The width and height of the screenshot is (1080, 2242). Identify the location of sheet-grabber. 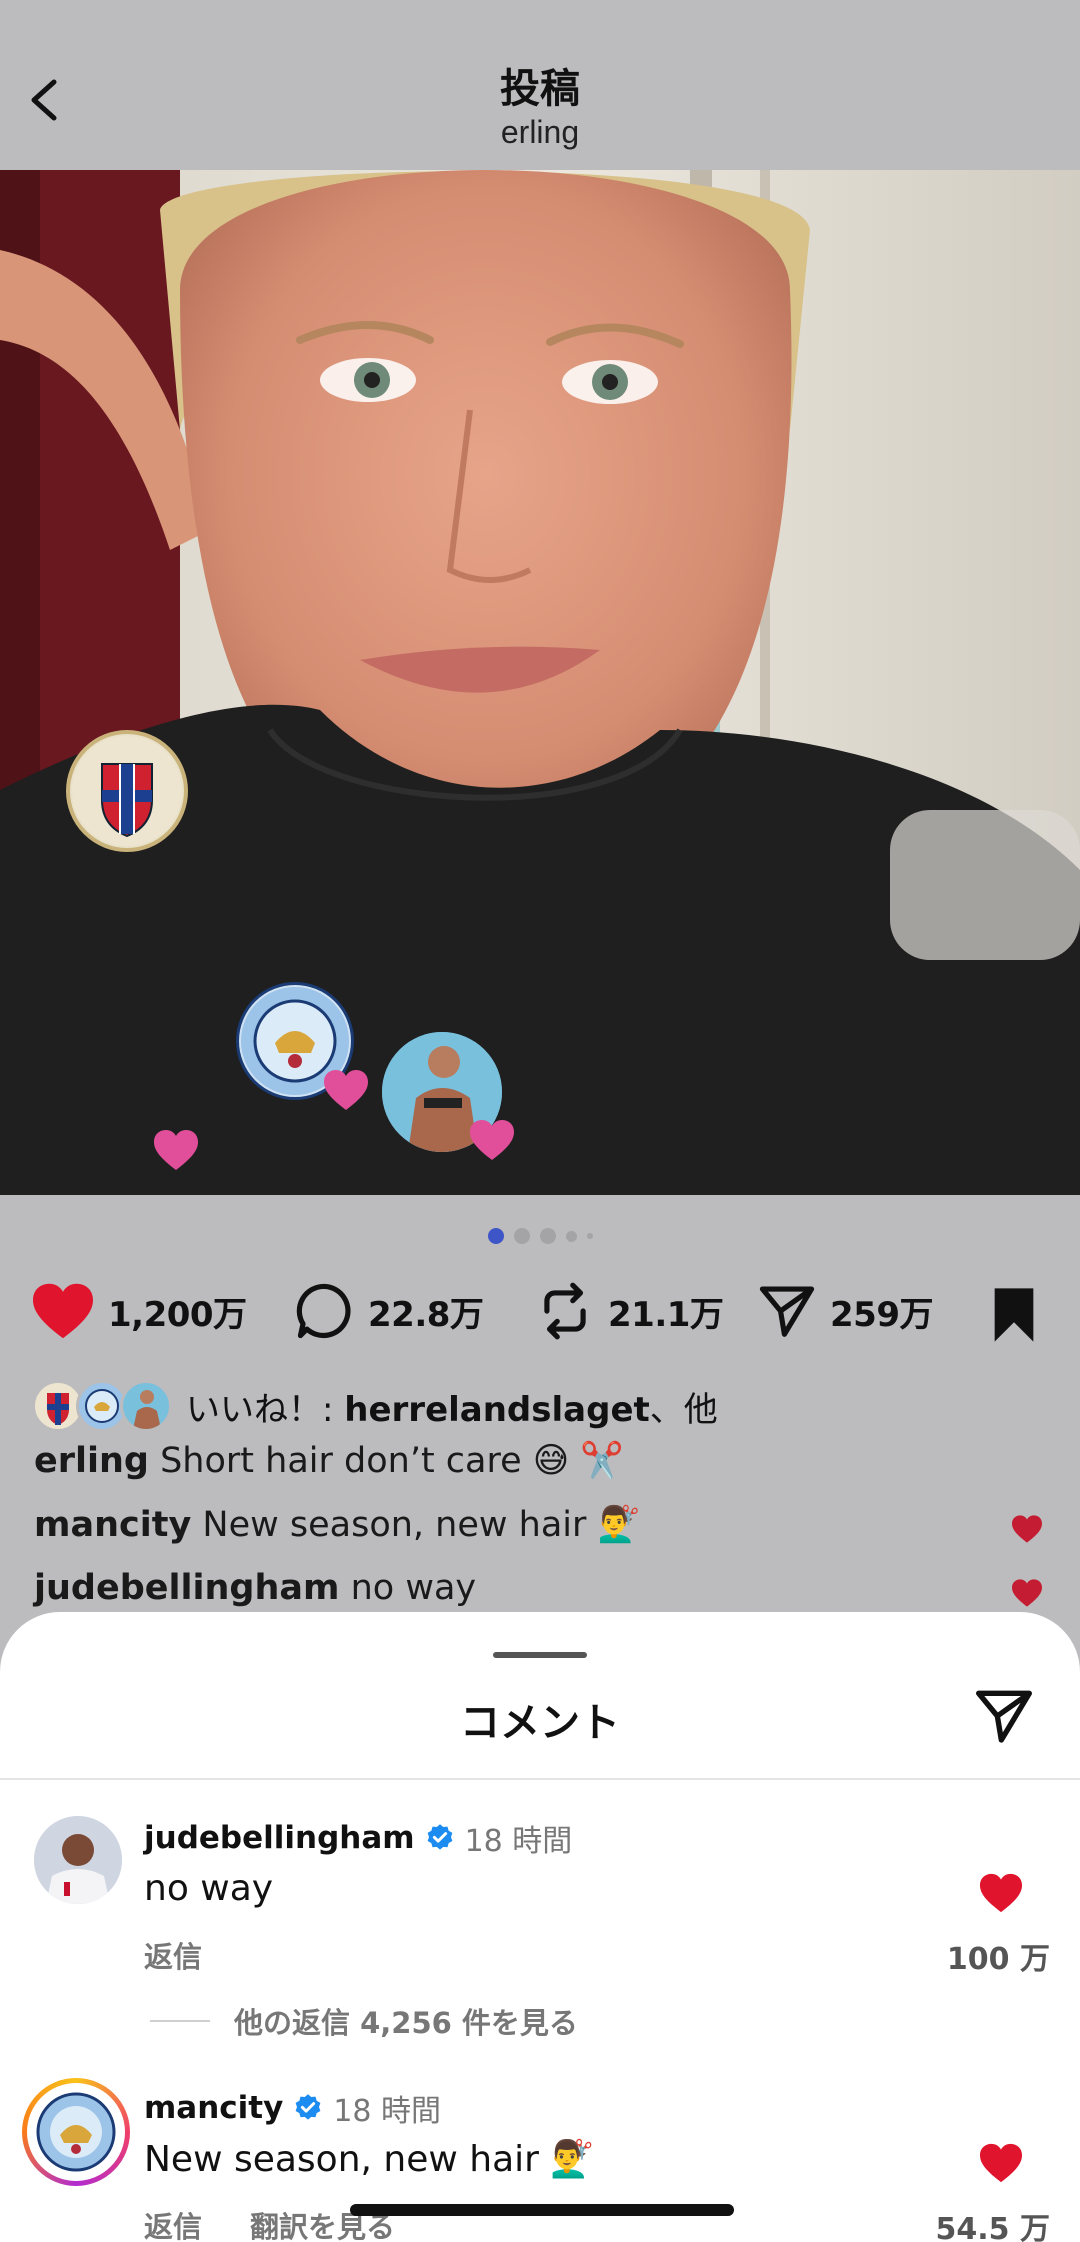
(540, 1655).